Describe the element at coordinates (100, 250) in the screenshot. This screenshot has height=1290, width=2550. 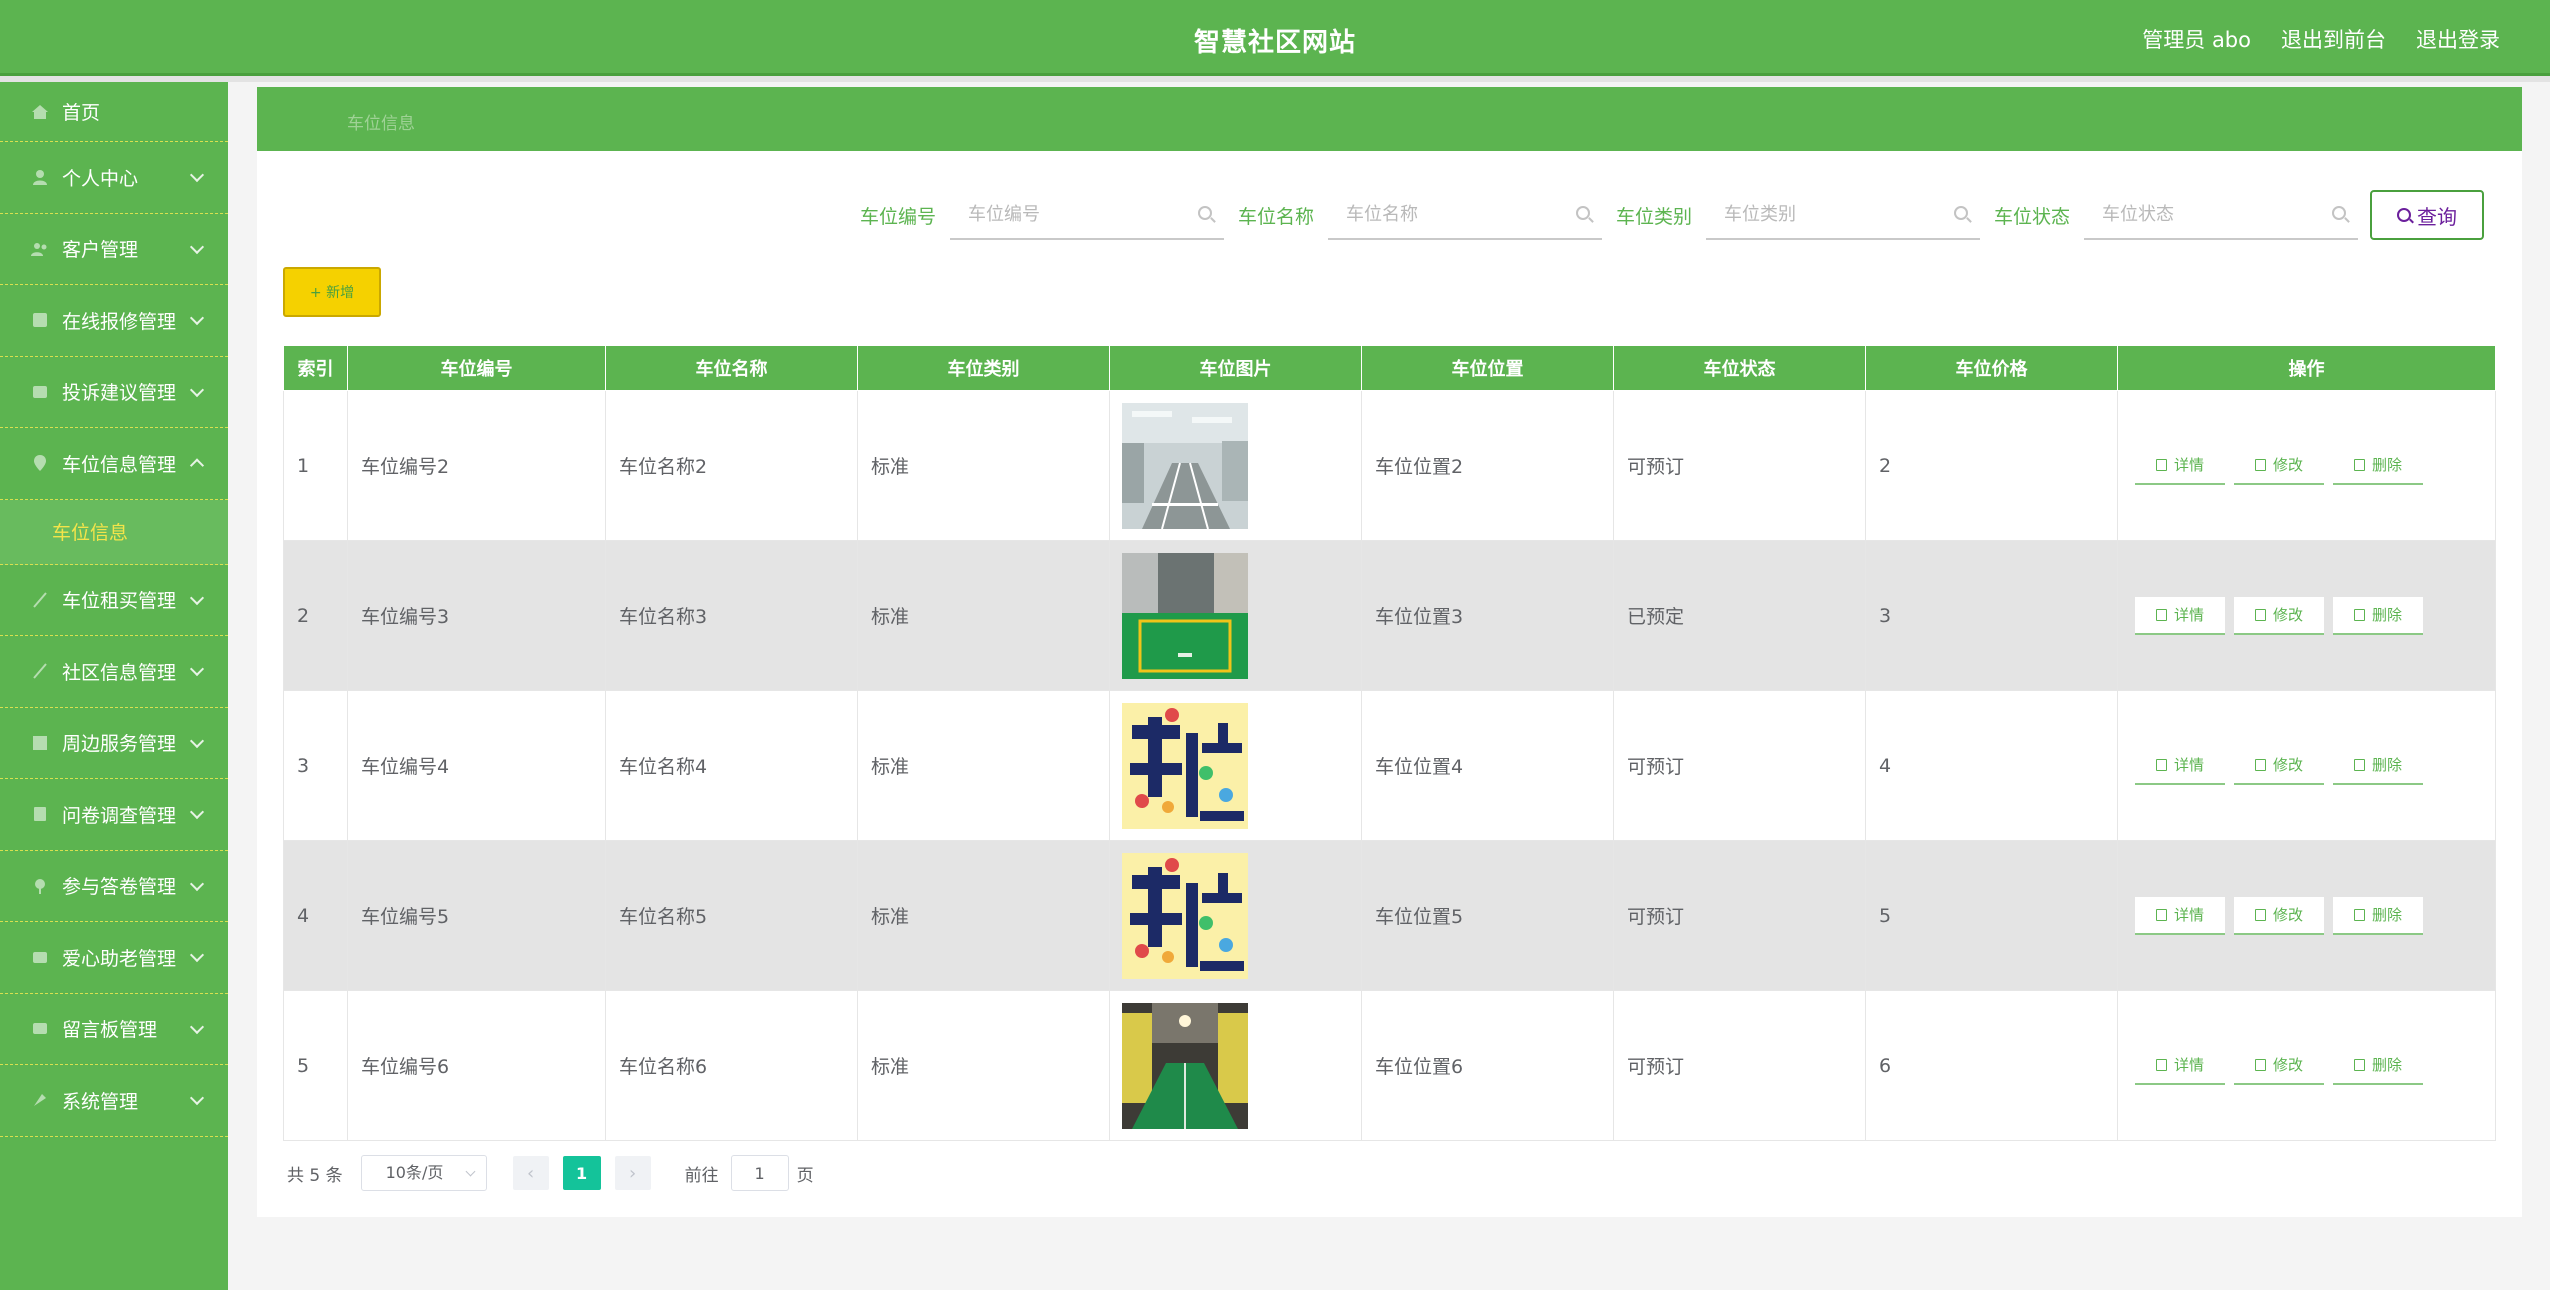
I see `sidebar-item-label: 客户管理` at that location.